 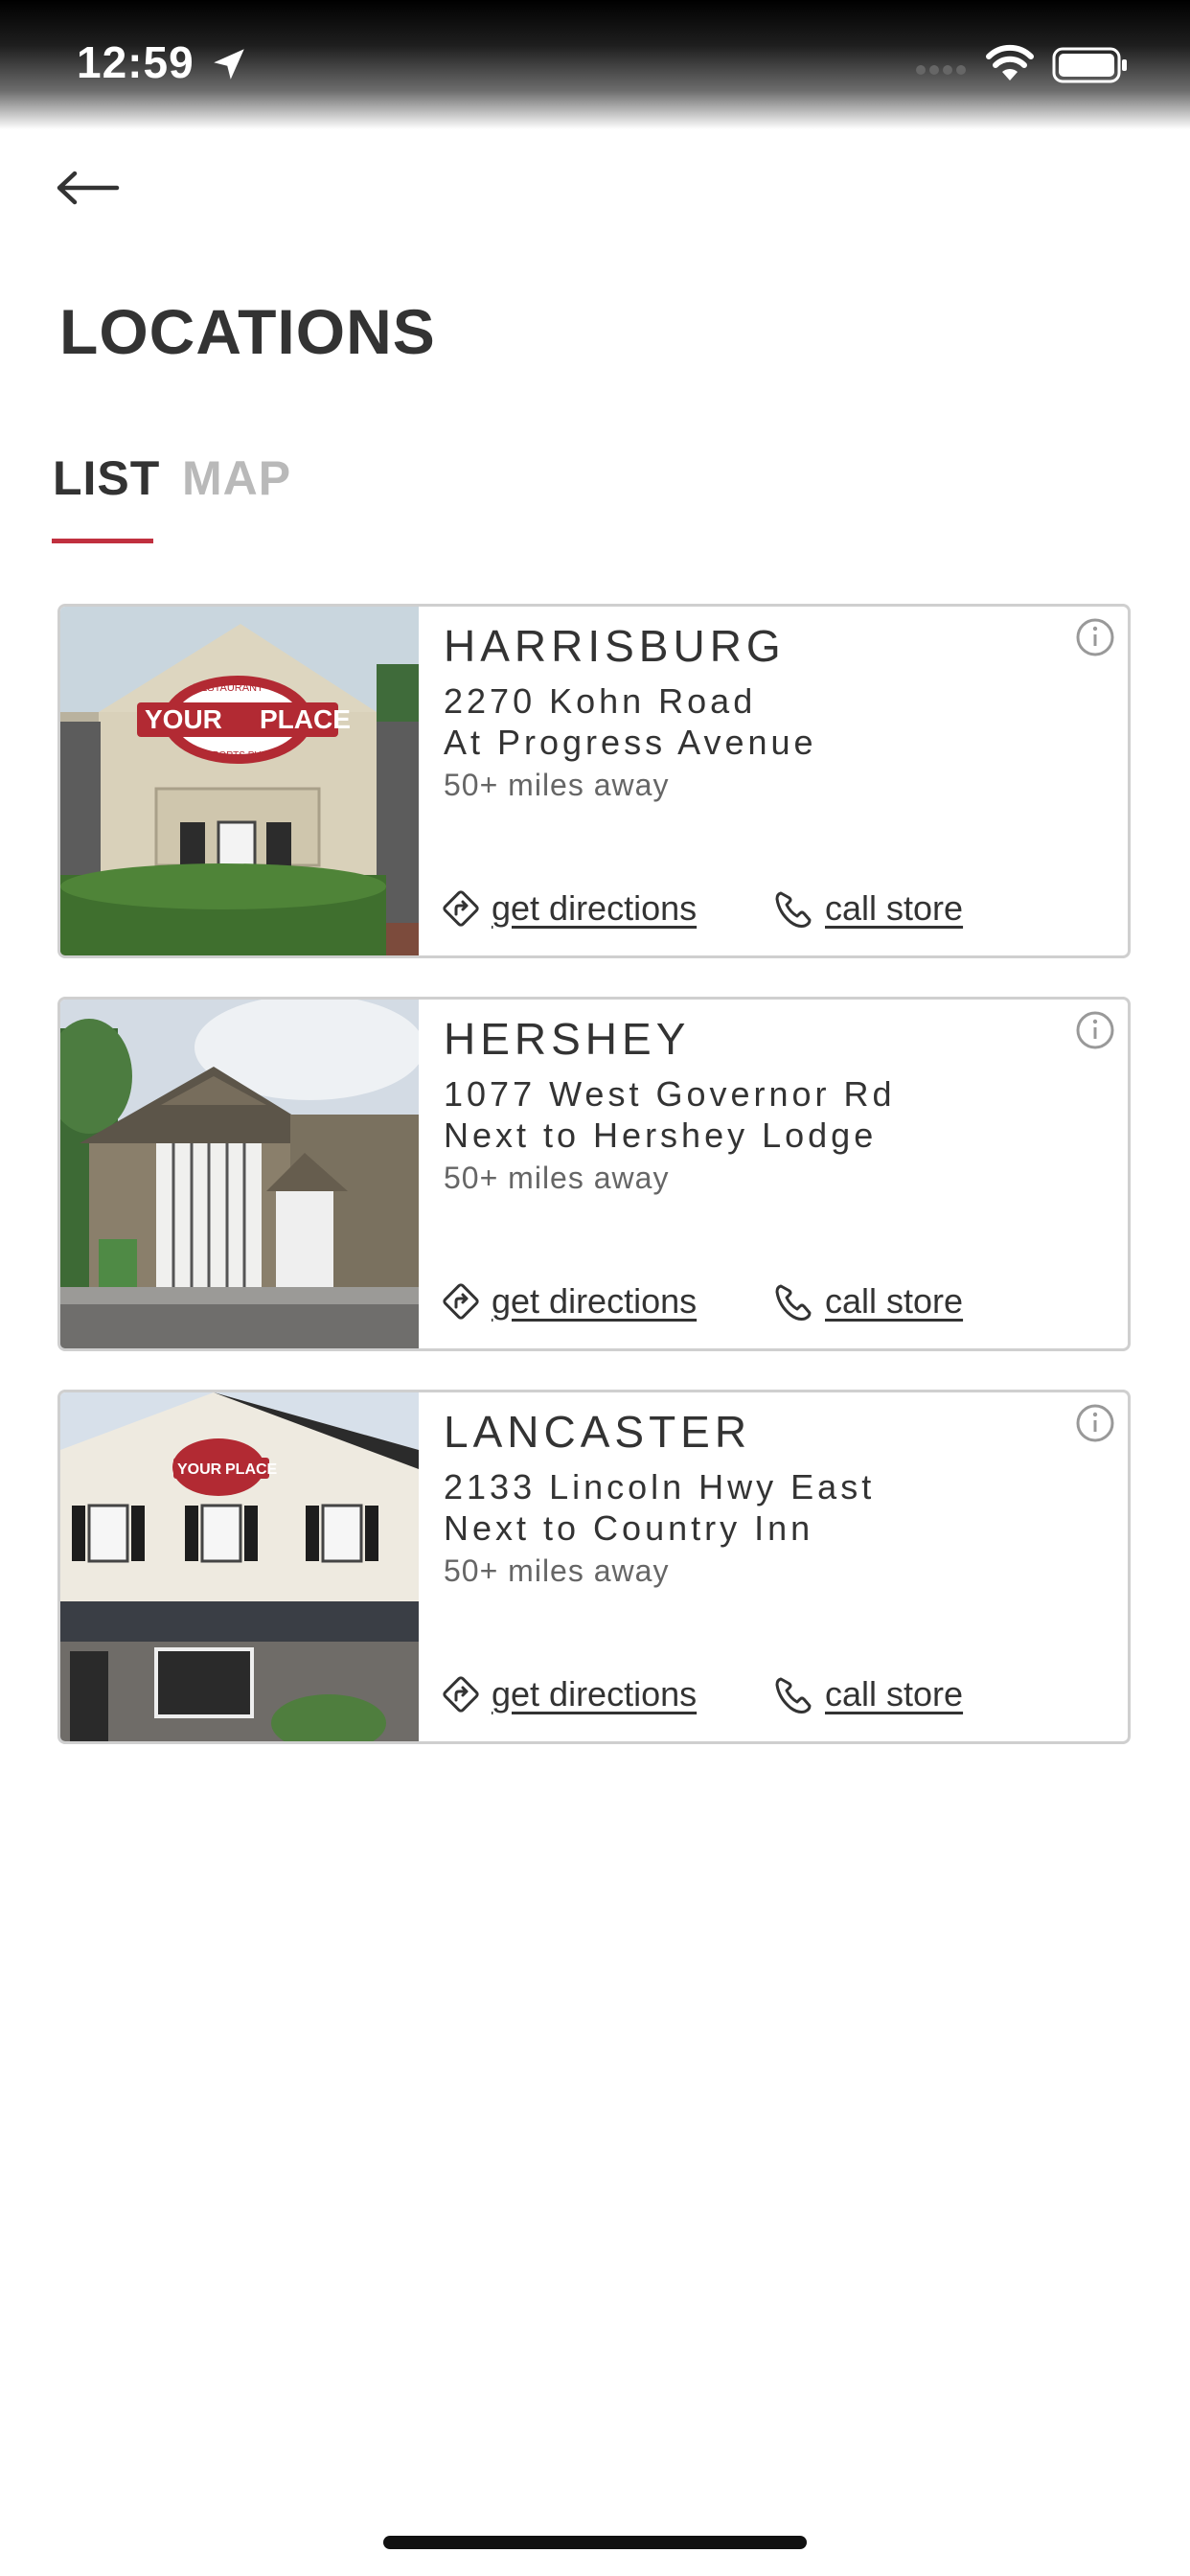 I want to click on location-photo-lancaster: YOUR PLACE, so click(x=240, y=1566).